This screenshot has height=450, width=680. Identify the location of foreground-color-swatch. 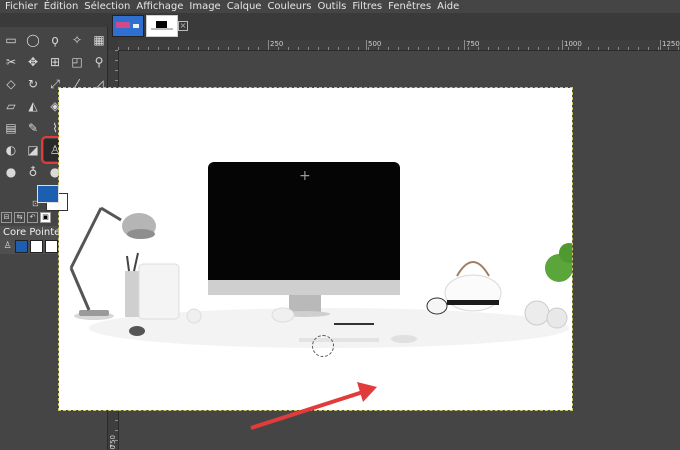
(48, 194).